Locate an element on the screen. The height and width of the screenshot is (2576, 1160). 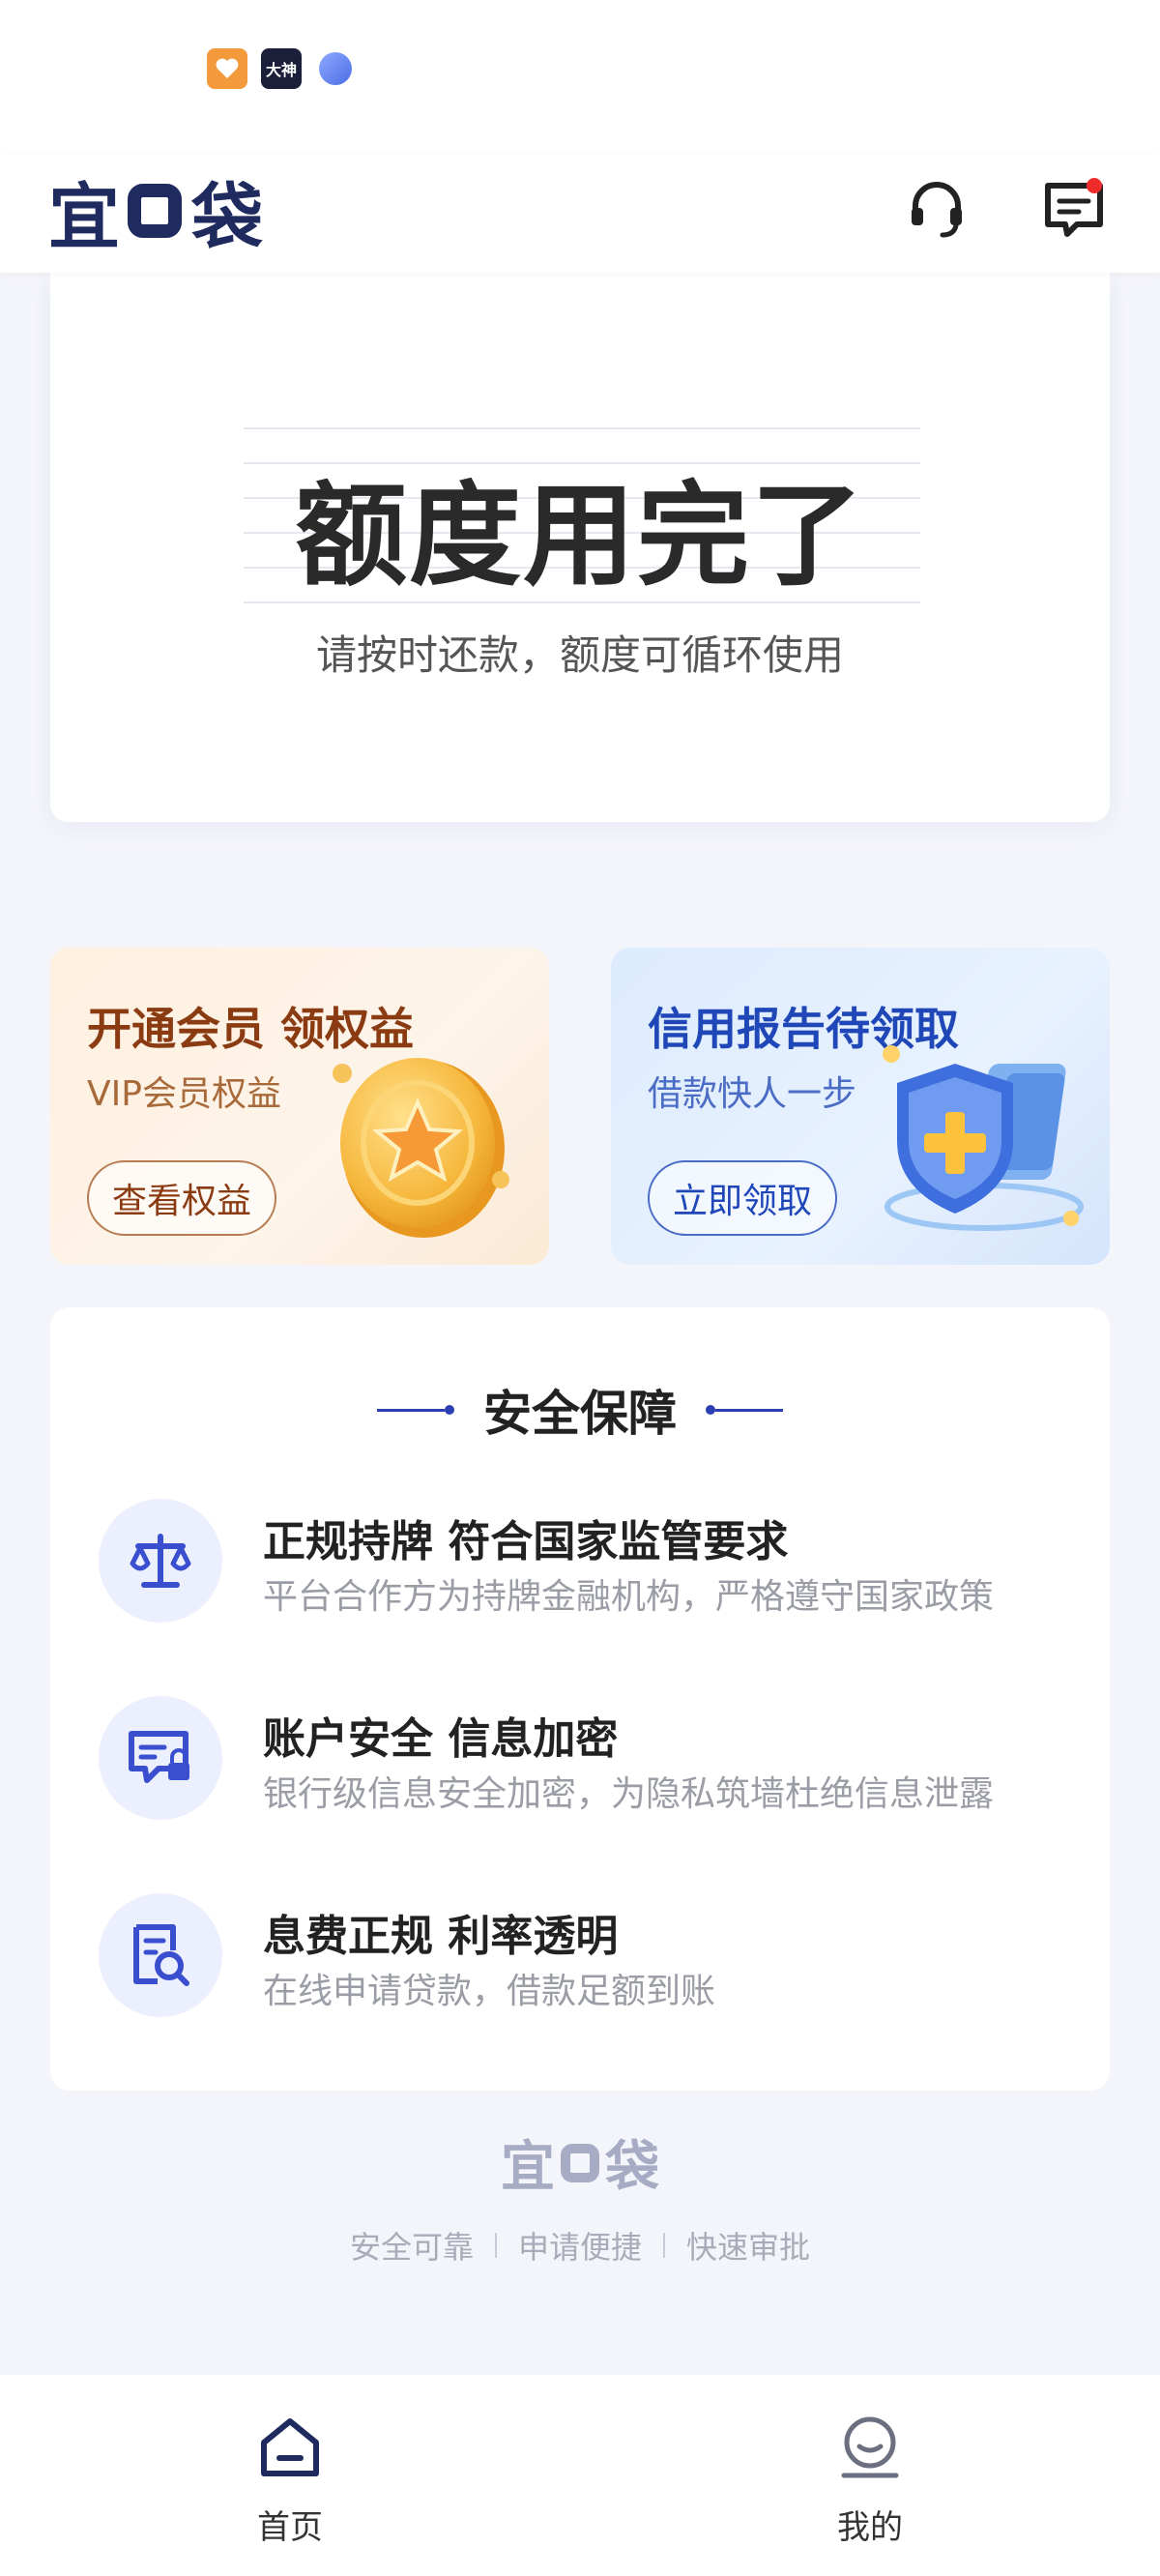
right-decor is located at coordinates (744, 1410).